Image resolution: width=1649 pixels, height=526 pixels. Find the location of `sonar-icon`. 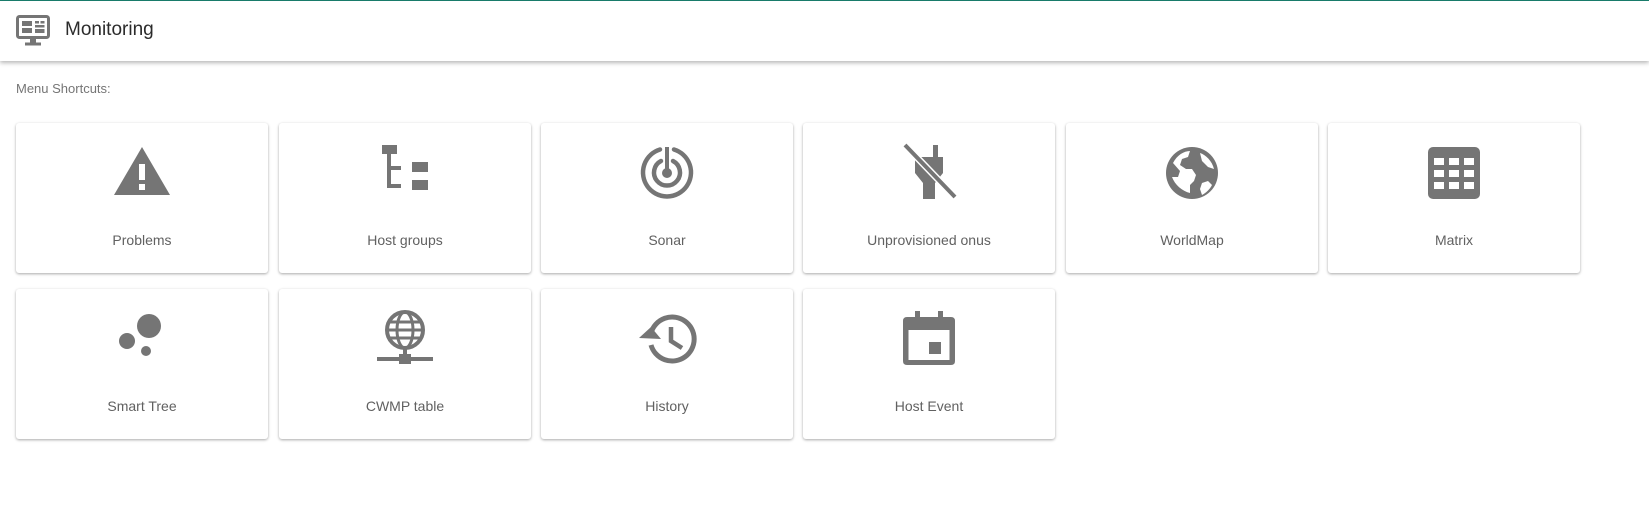

sonar-icon is located at coordinates (667, 173).